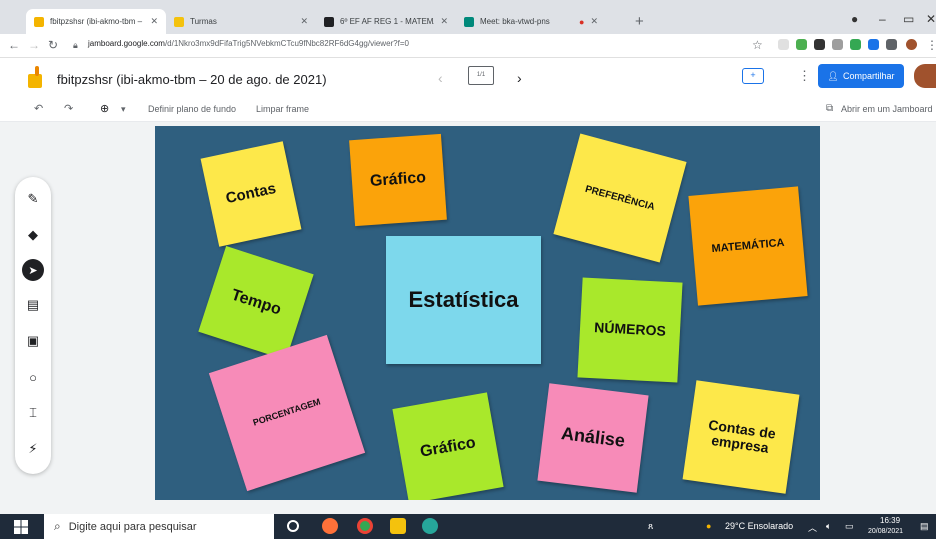 The height and width of the screenshot is (539, 936). I want to click on pen-icon: ✎, so click(33, 199).